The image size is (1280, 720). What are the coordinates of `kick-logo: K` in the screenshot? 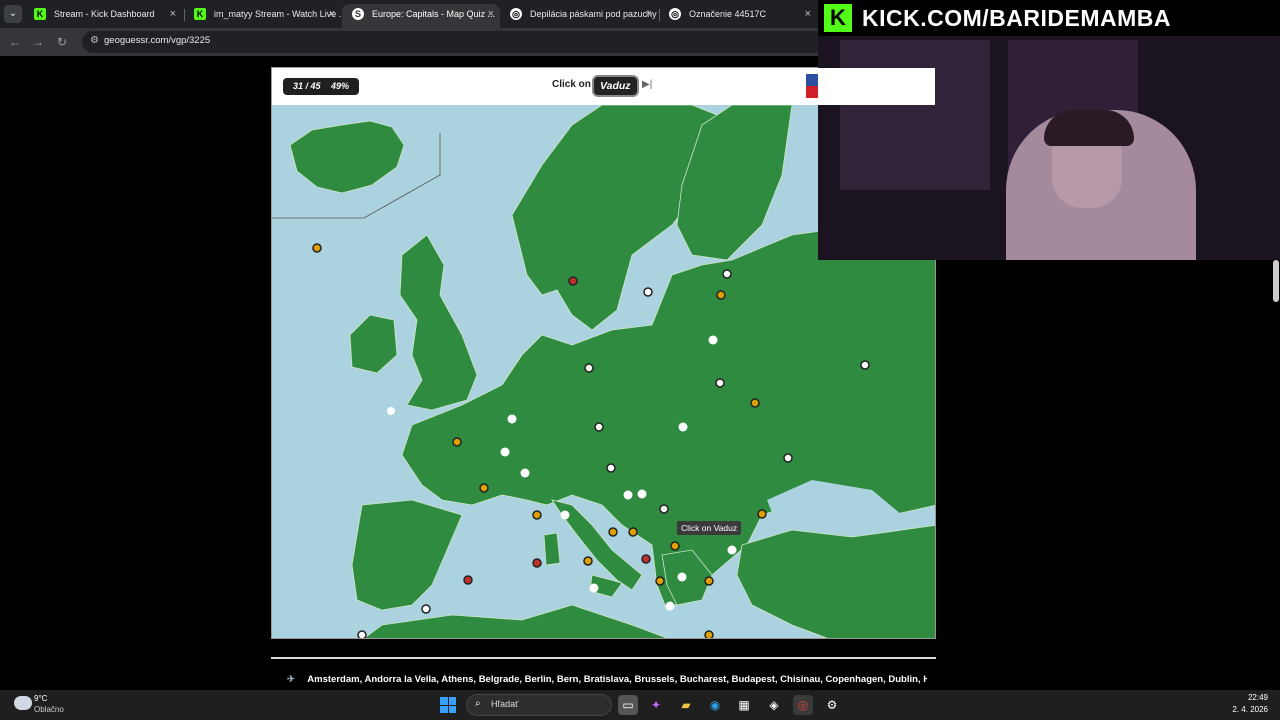 It's located at (838, 18).